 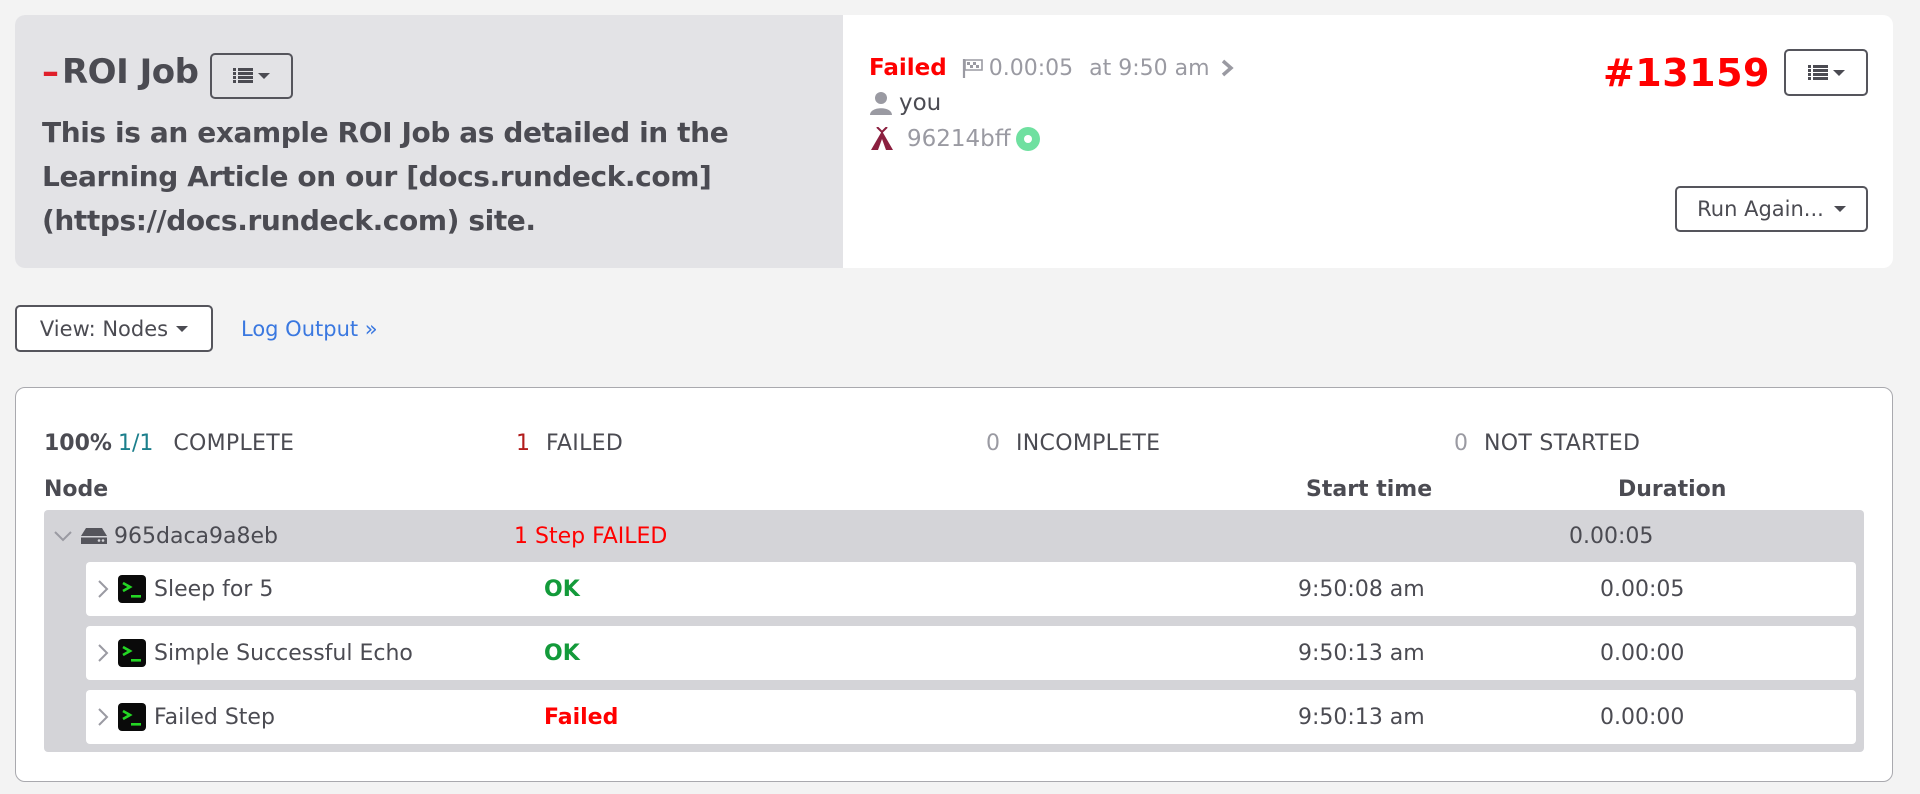 What do you see at coordinates (954, 536) in the screenshot?
I see `node-row: 965daca9a8eb 1 Step FAILED 0.00:05` at bounding box center [954, 536].